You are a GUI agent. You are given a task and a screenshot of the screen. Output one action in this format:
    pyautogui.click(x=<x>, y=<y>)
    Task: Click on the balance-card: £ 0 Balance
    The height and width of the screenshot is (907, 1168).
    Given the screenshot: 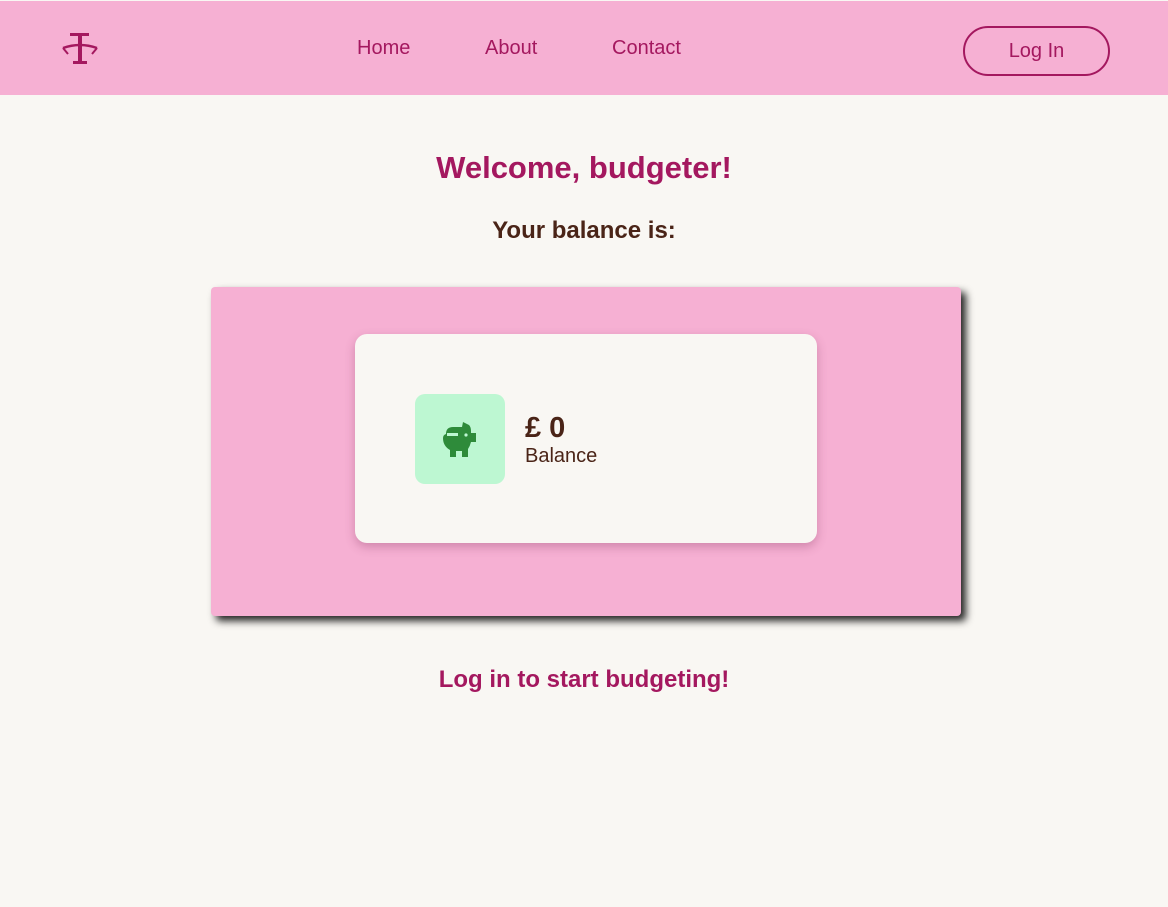 What is the action you would take?
    pyautogui.click(x=586, y=438)
    